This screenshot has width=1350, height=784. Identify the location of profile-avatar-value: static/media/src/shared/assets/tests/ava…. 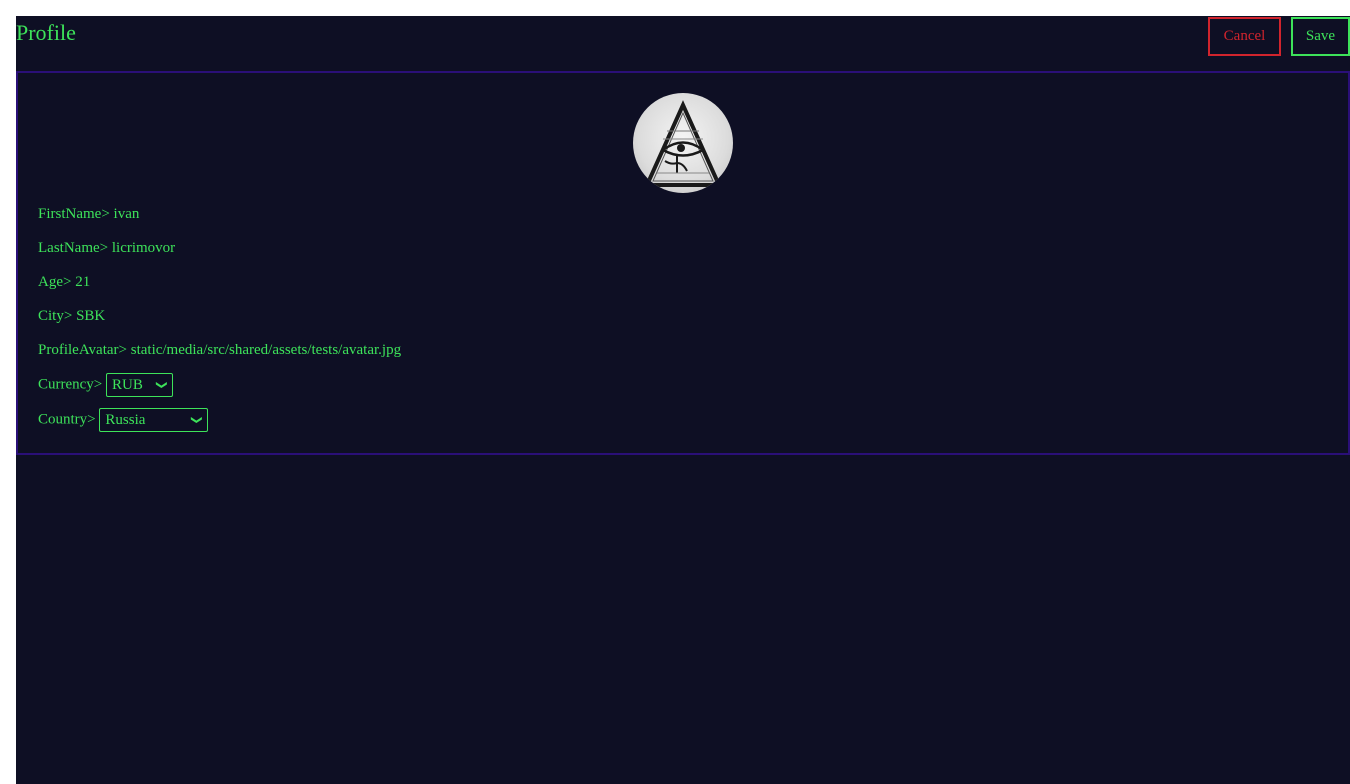
(266, 350).